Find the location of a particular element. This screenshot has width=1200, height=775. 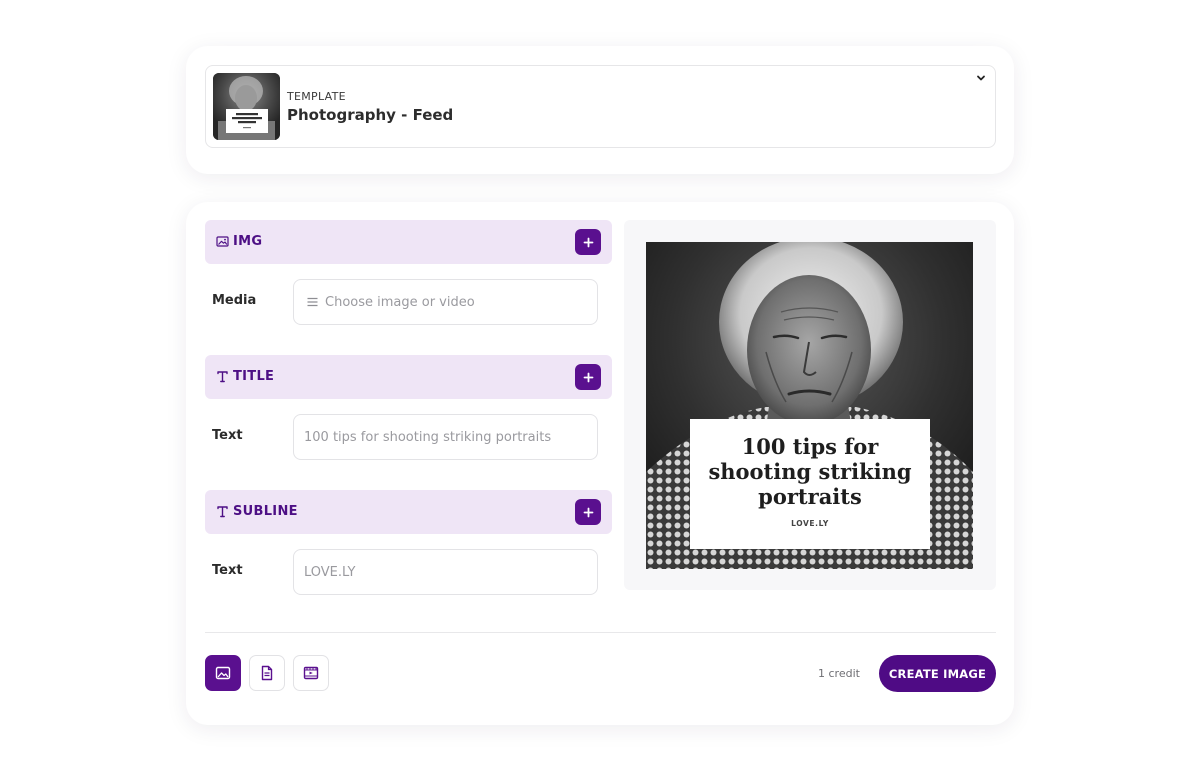

add-img-button is located at coordinates (588, 242).